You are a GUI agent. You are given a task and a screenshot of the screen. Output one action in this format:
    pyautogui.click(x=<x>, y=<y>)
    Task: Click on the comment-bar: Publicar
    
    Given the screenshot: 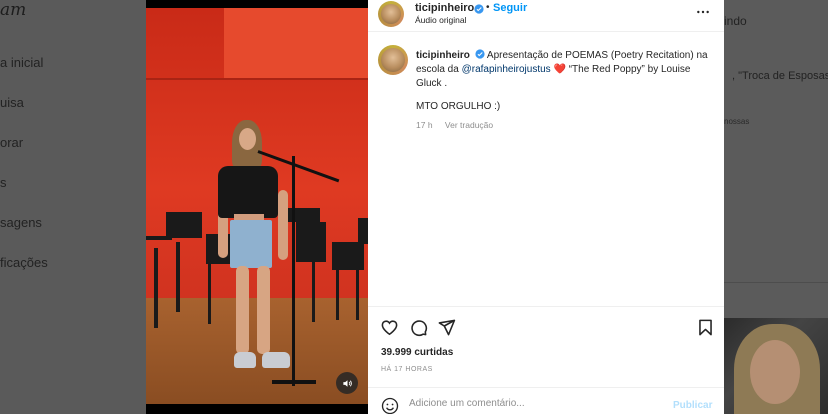 What is the action you would take?
    pyautogui.click(x=546, y=400)
    